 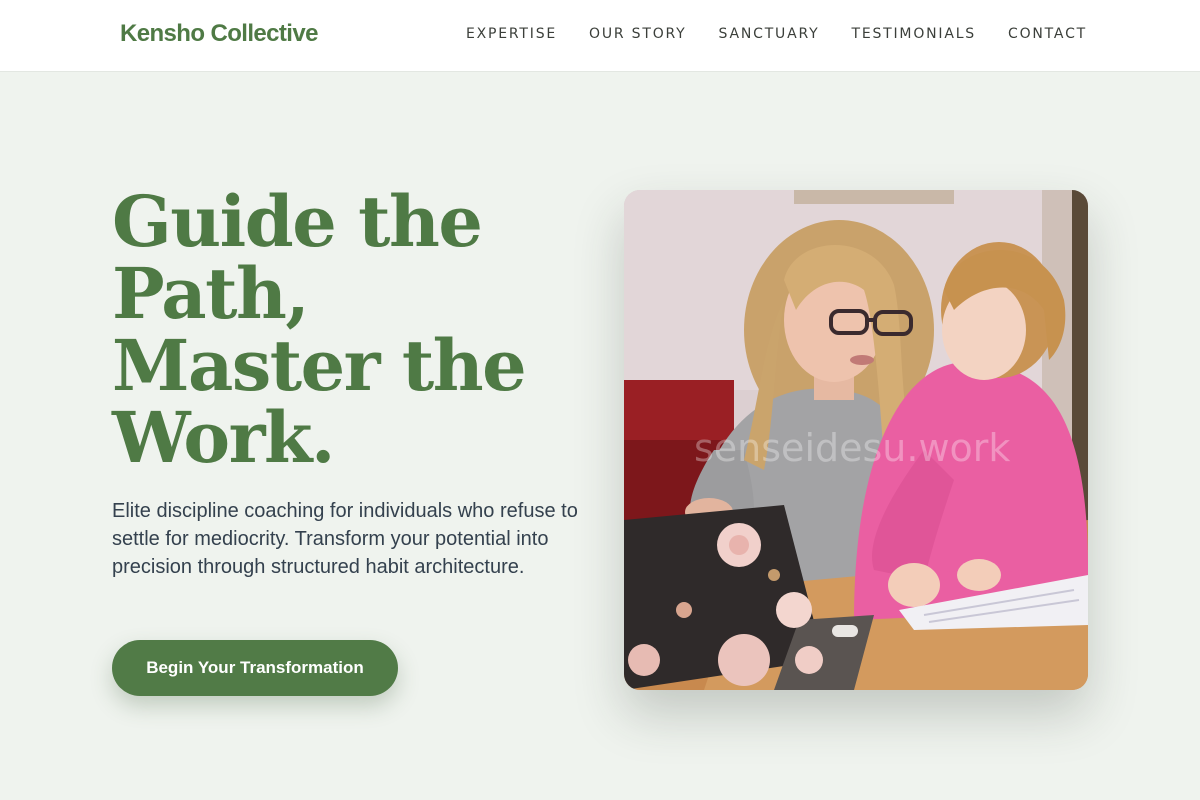 What do you see at coordinates (769, 34) in the screenshot?
I see `nav-link-sanctuary: SANCTUARY` at bounding box center [769, 34].